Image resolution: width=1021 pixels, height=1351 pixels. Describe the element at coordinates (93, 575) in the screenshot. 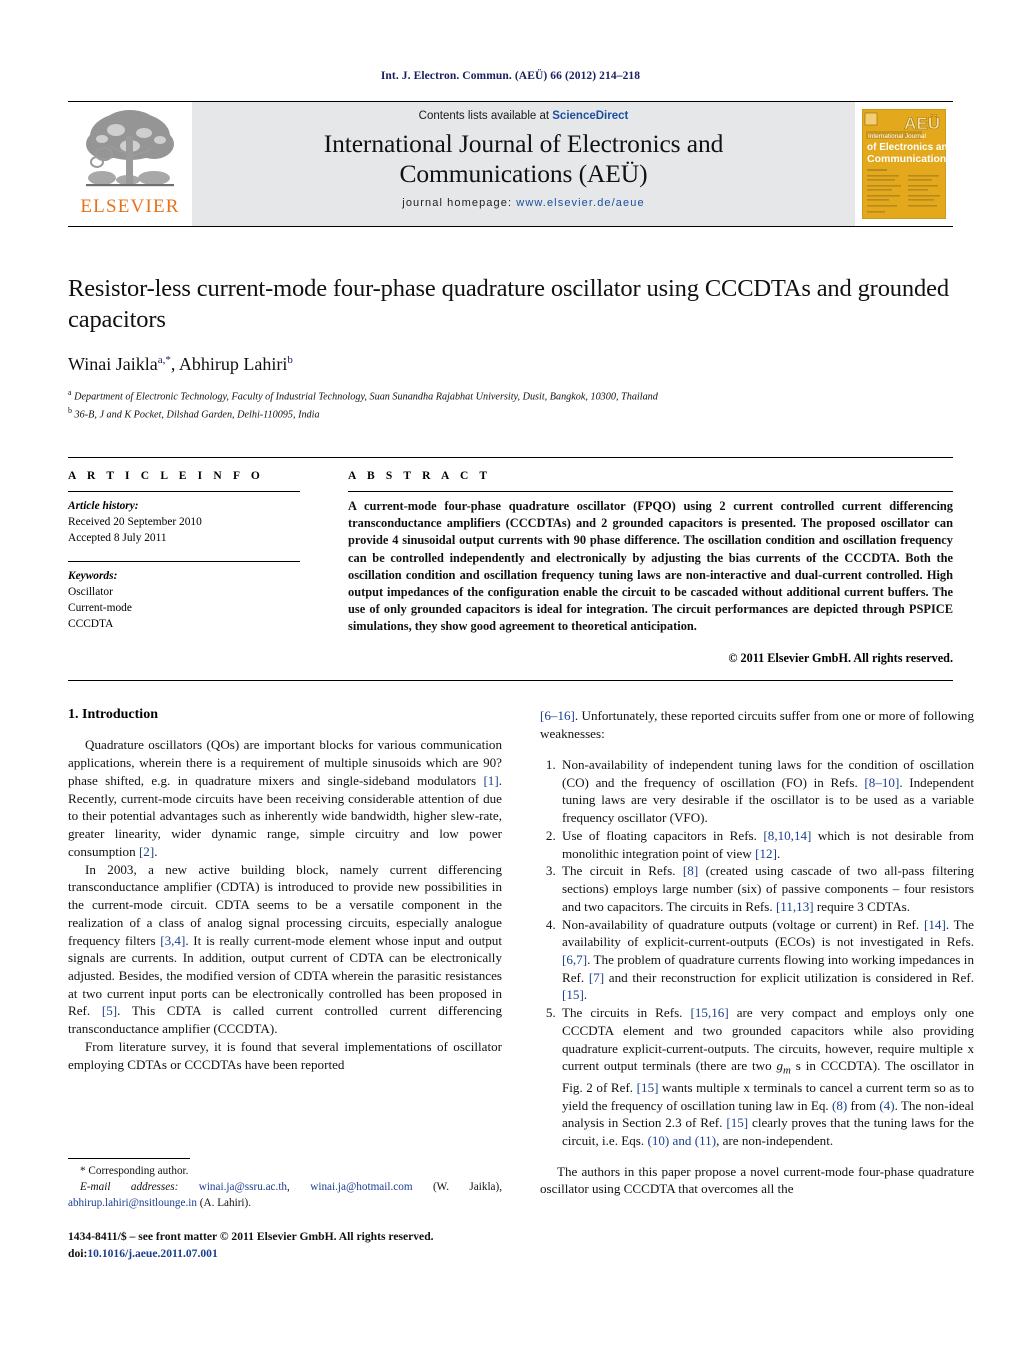

I see `keywords-label: Keywords:` at that location.